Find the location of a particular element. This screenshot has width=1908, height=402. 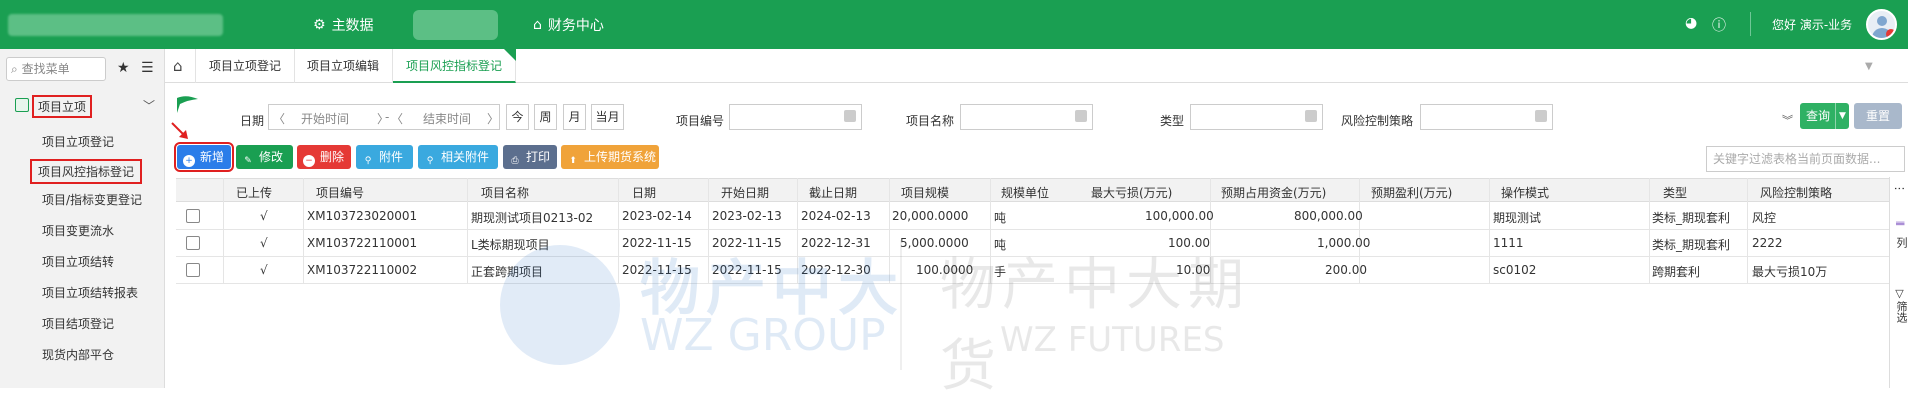

more-icon: ⋮ is located at coordinates (1899, 188).